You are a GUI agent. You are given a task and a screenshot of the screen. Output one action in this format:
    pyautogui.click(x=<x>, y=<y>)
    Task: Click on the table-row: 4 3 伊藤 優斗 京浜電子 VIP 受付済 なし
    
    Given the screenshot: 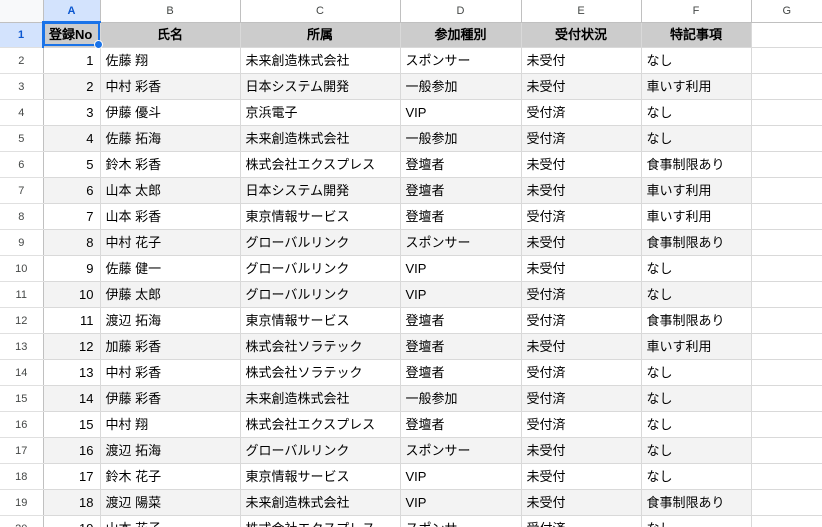 What is the action you would take?
    pyautogui.click(x=411, y=112)
    